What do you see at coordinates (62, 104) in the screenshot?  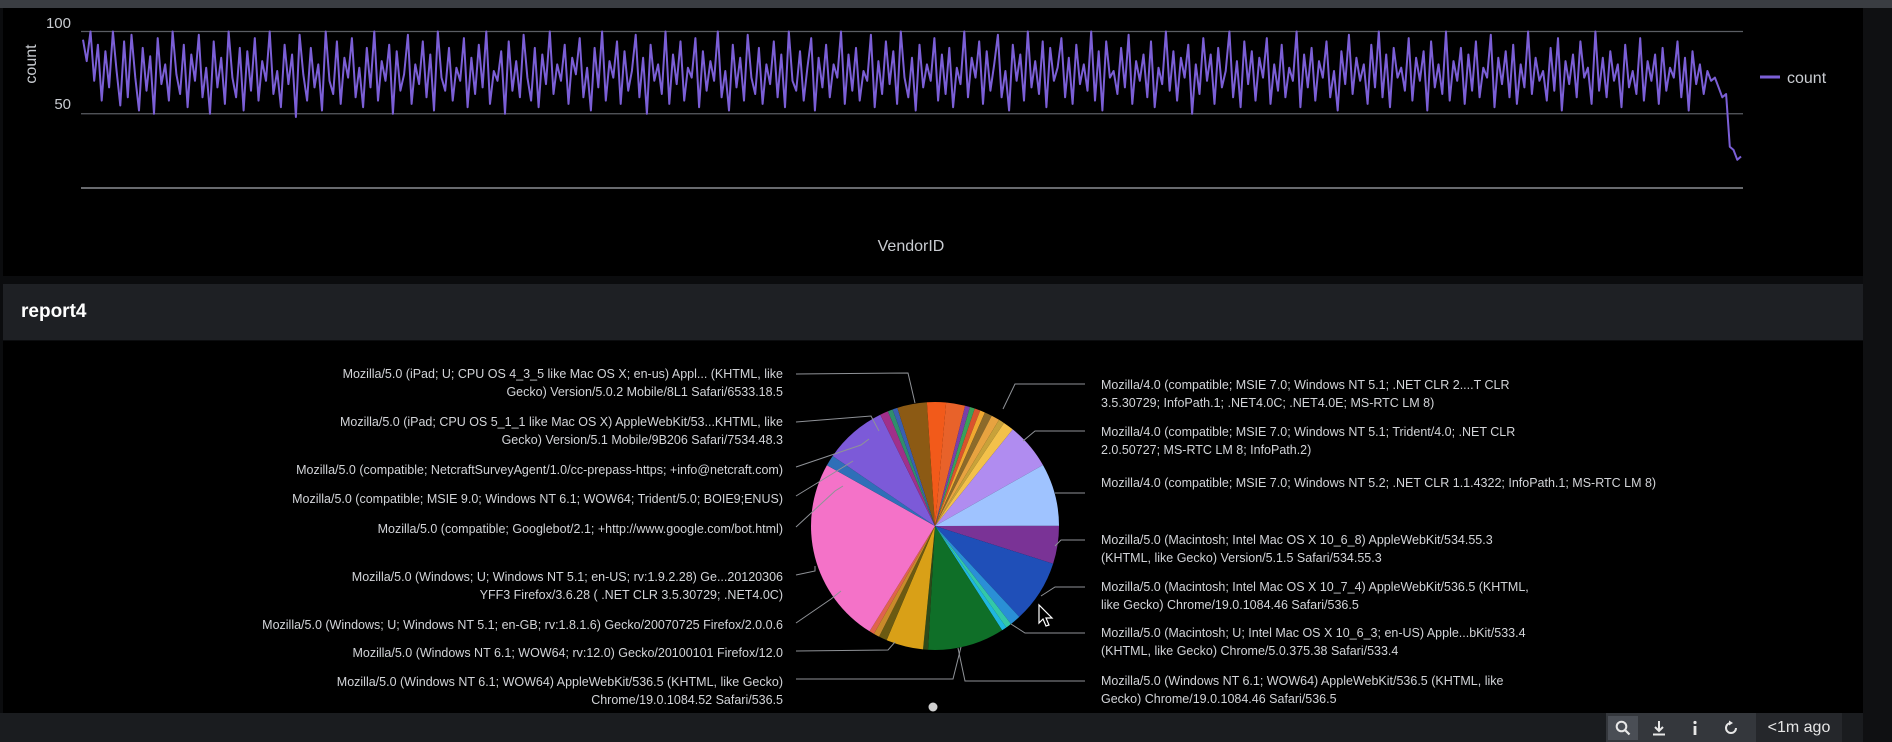 I see `y-tick-label: 50` at bounding box center [62, 104].